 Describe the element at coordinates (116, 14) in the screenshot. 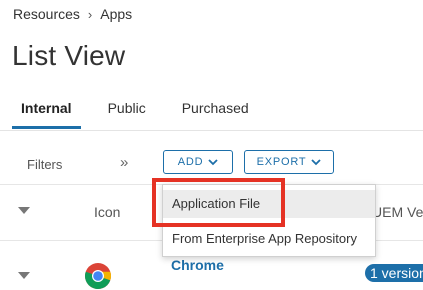

I see `breadcrumb-apps: Apps` at that location.